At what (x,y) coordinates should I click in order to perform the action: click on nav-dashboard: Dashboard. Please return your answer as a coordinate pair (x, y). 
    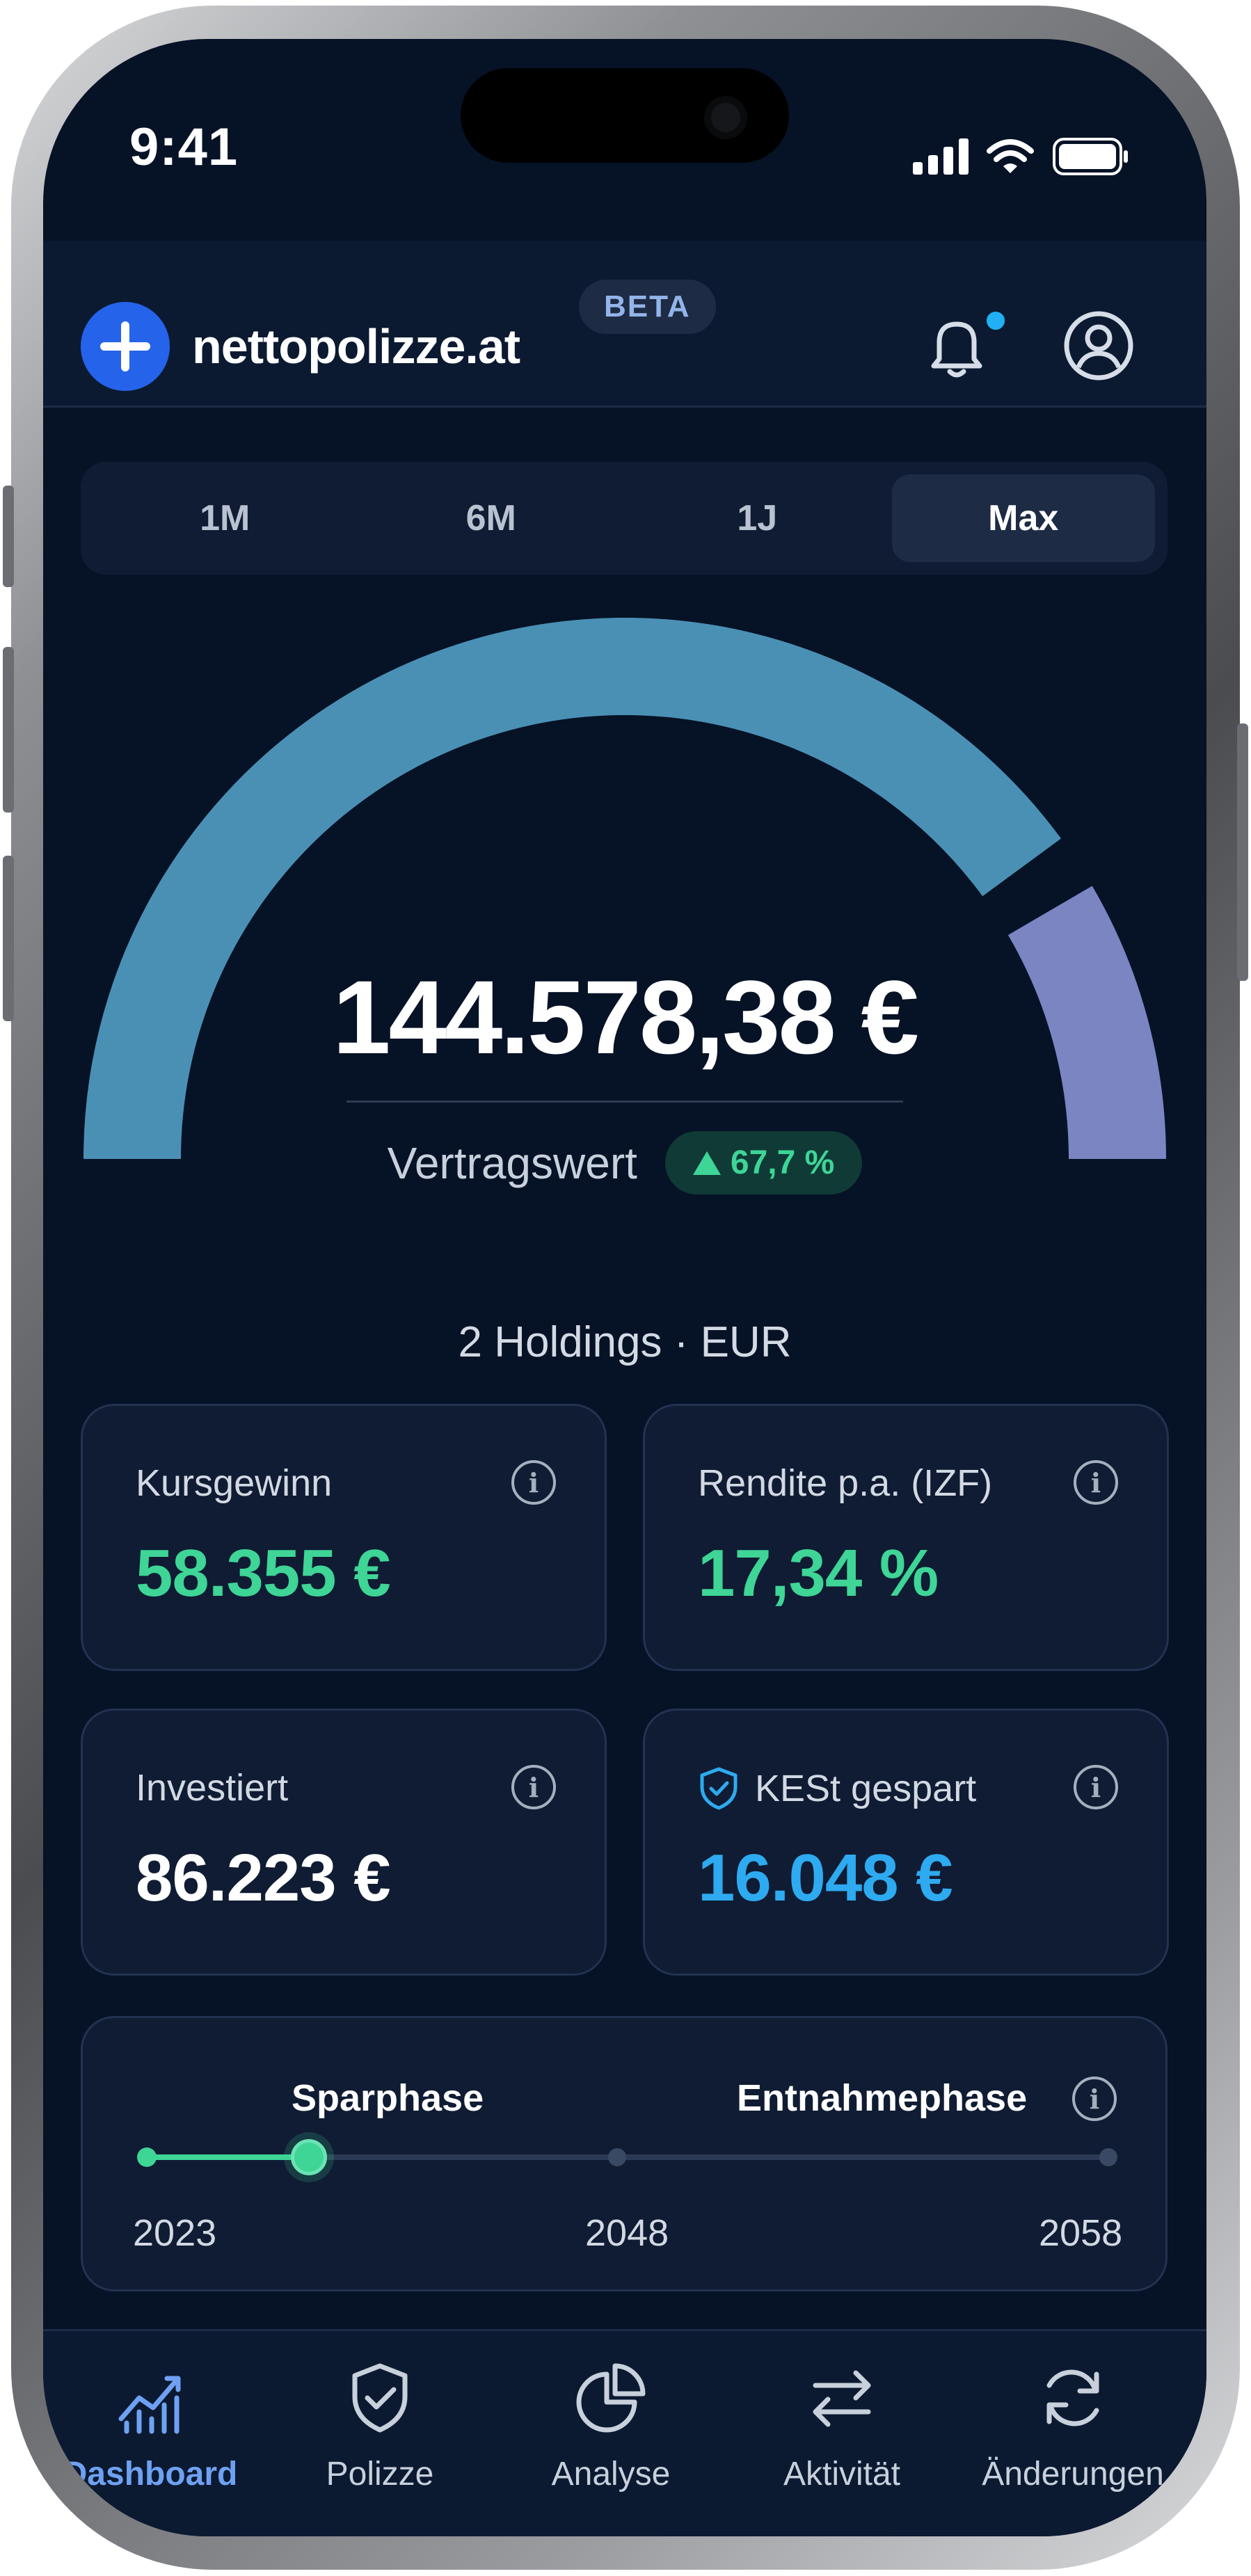
    Looking at the image, I should click on (150, 2426).